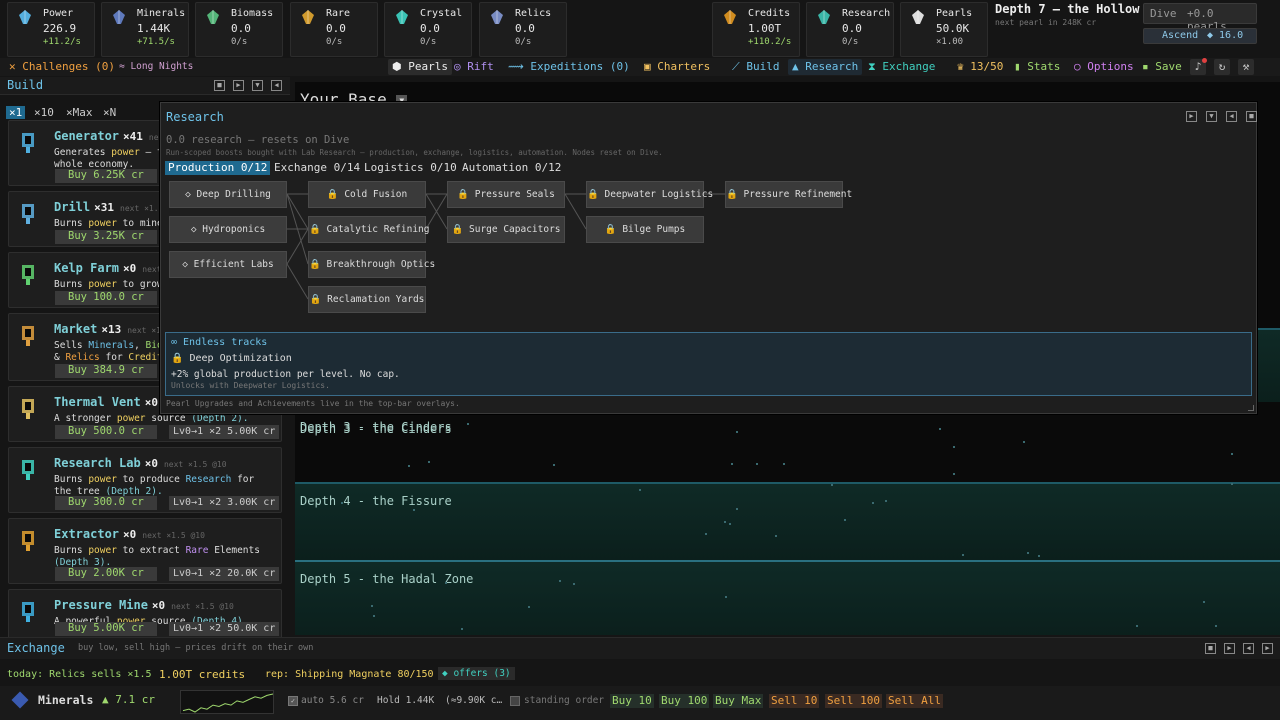 This screenshot has width=1280, height=720. What do you see at coordinates (106, 503) in the screenshot?
I see `buy-button: Buy 300.0 cr` at bounding box center [106, 503].